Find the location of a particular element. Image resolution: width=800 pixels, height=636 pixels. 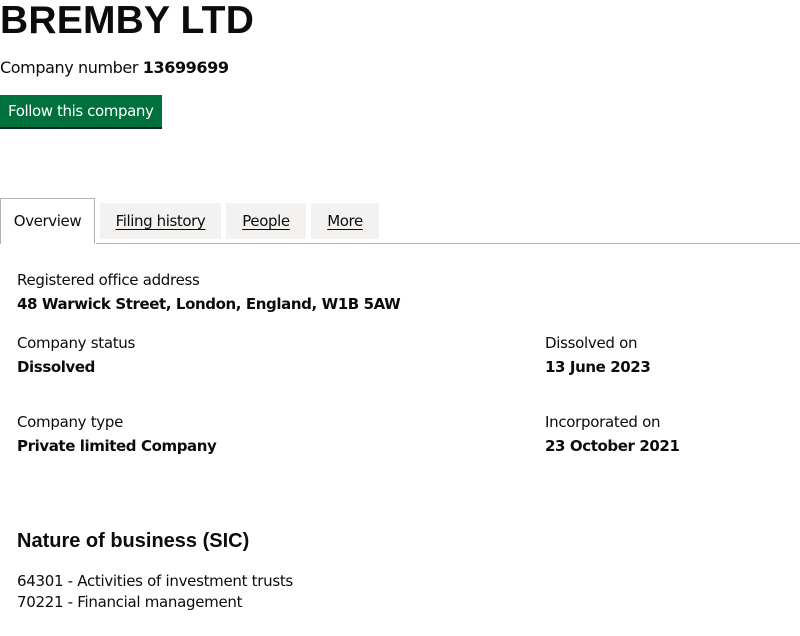

tab-more-label: More is located at coordinates (345, 221).